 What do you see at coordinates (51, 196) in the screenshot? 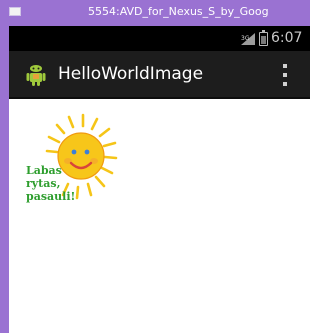
I see `greeting-line: pasauli!` at bounding box center [51, 196].